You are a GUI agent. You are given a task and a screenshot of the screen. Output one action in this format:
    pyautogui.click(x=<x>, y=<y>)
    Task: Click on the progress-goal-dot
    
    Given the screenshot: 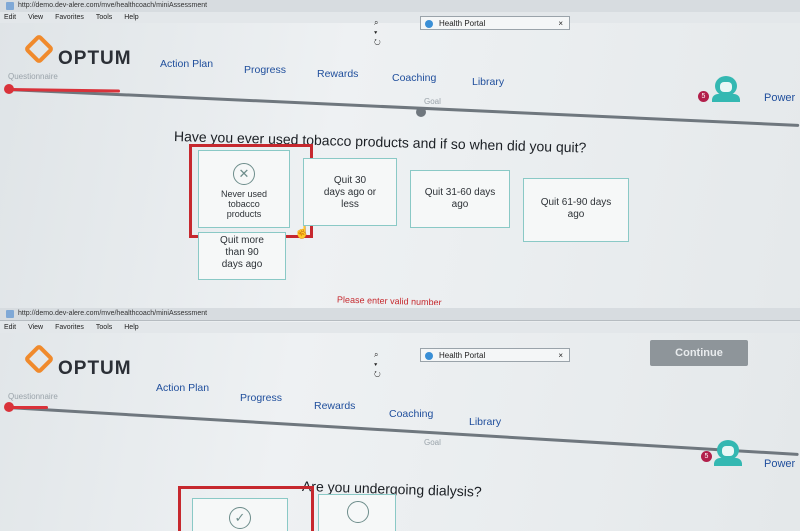 What is the action you would take?
    pyautogui.click(x=421, y=112)
    